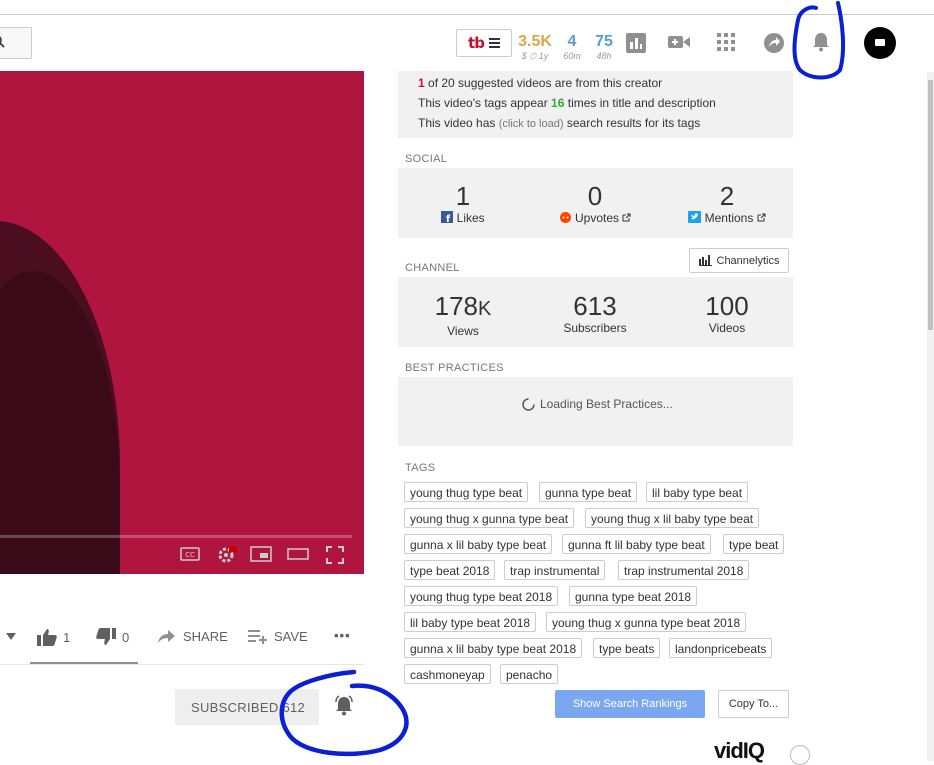 The height and width of the screenshot is (765, 934). Describe the element at coordinates (695, 217) in the screenshot. I see `twitter-icon` at that location.